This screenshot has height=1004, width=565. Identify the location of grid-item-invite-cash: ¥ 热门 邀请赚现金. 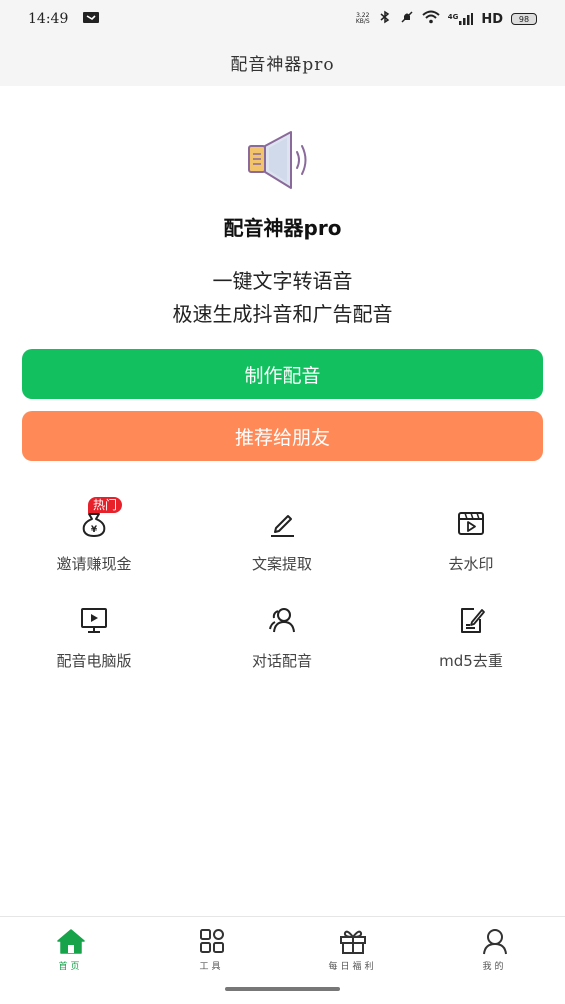
(94, 541).